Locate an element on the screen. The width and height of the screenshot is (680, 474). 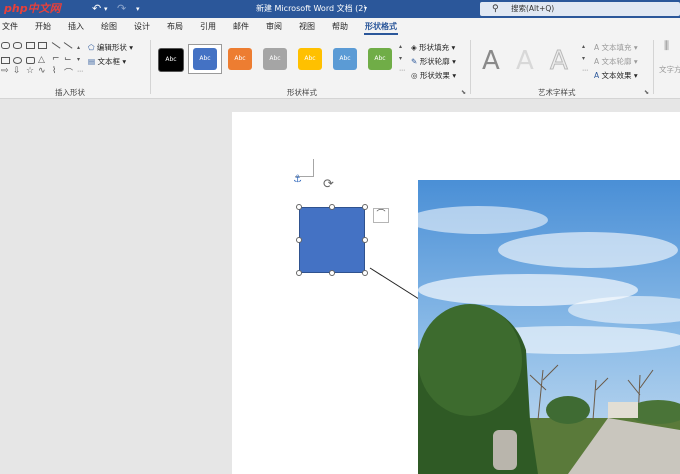
tab-file: 文件 is located at coordinates (10, 27).